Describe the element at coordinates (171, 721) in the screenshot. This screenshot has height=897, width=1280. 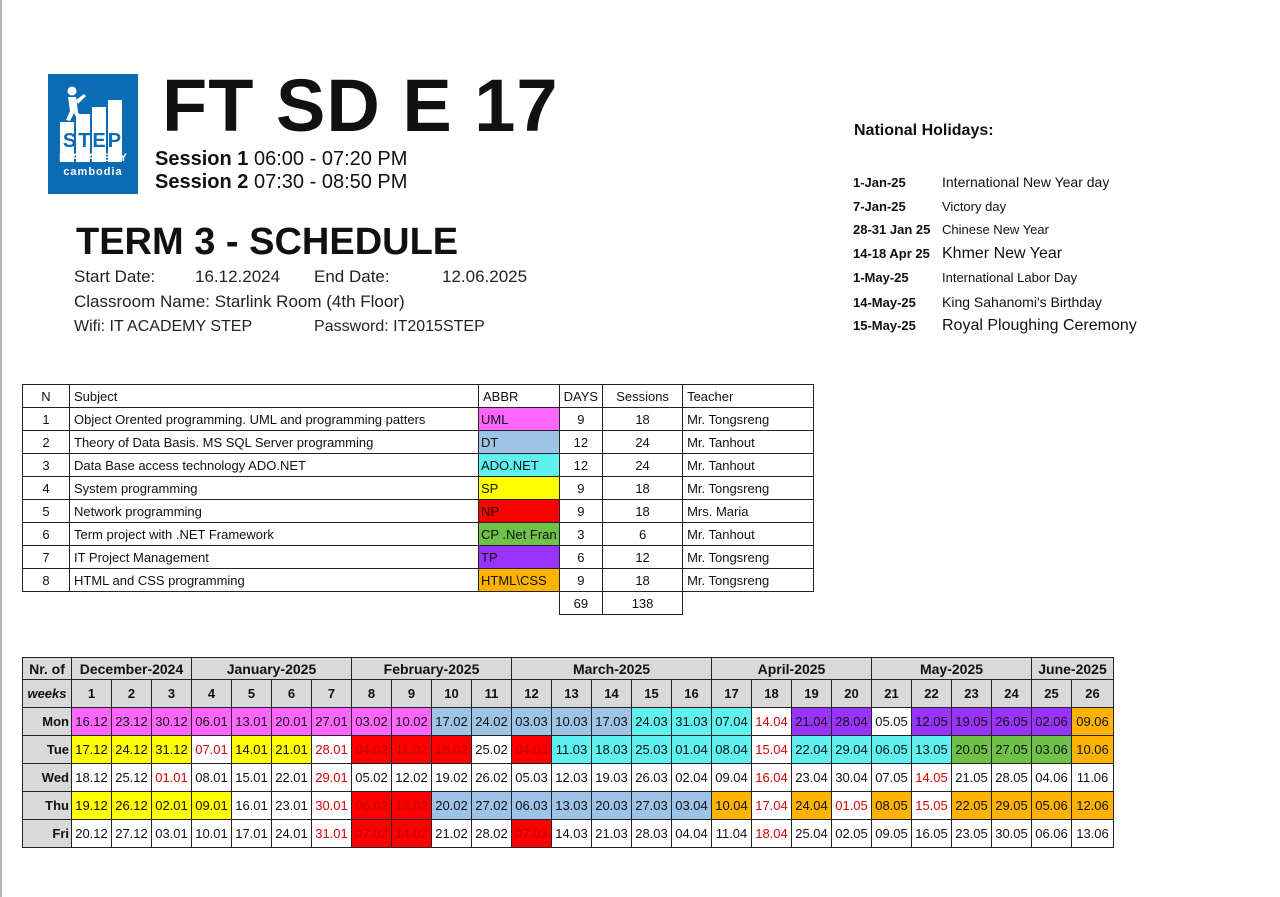
I see `calendar-date-cell: 30.12` at that location.